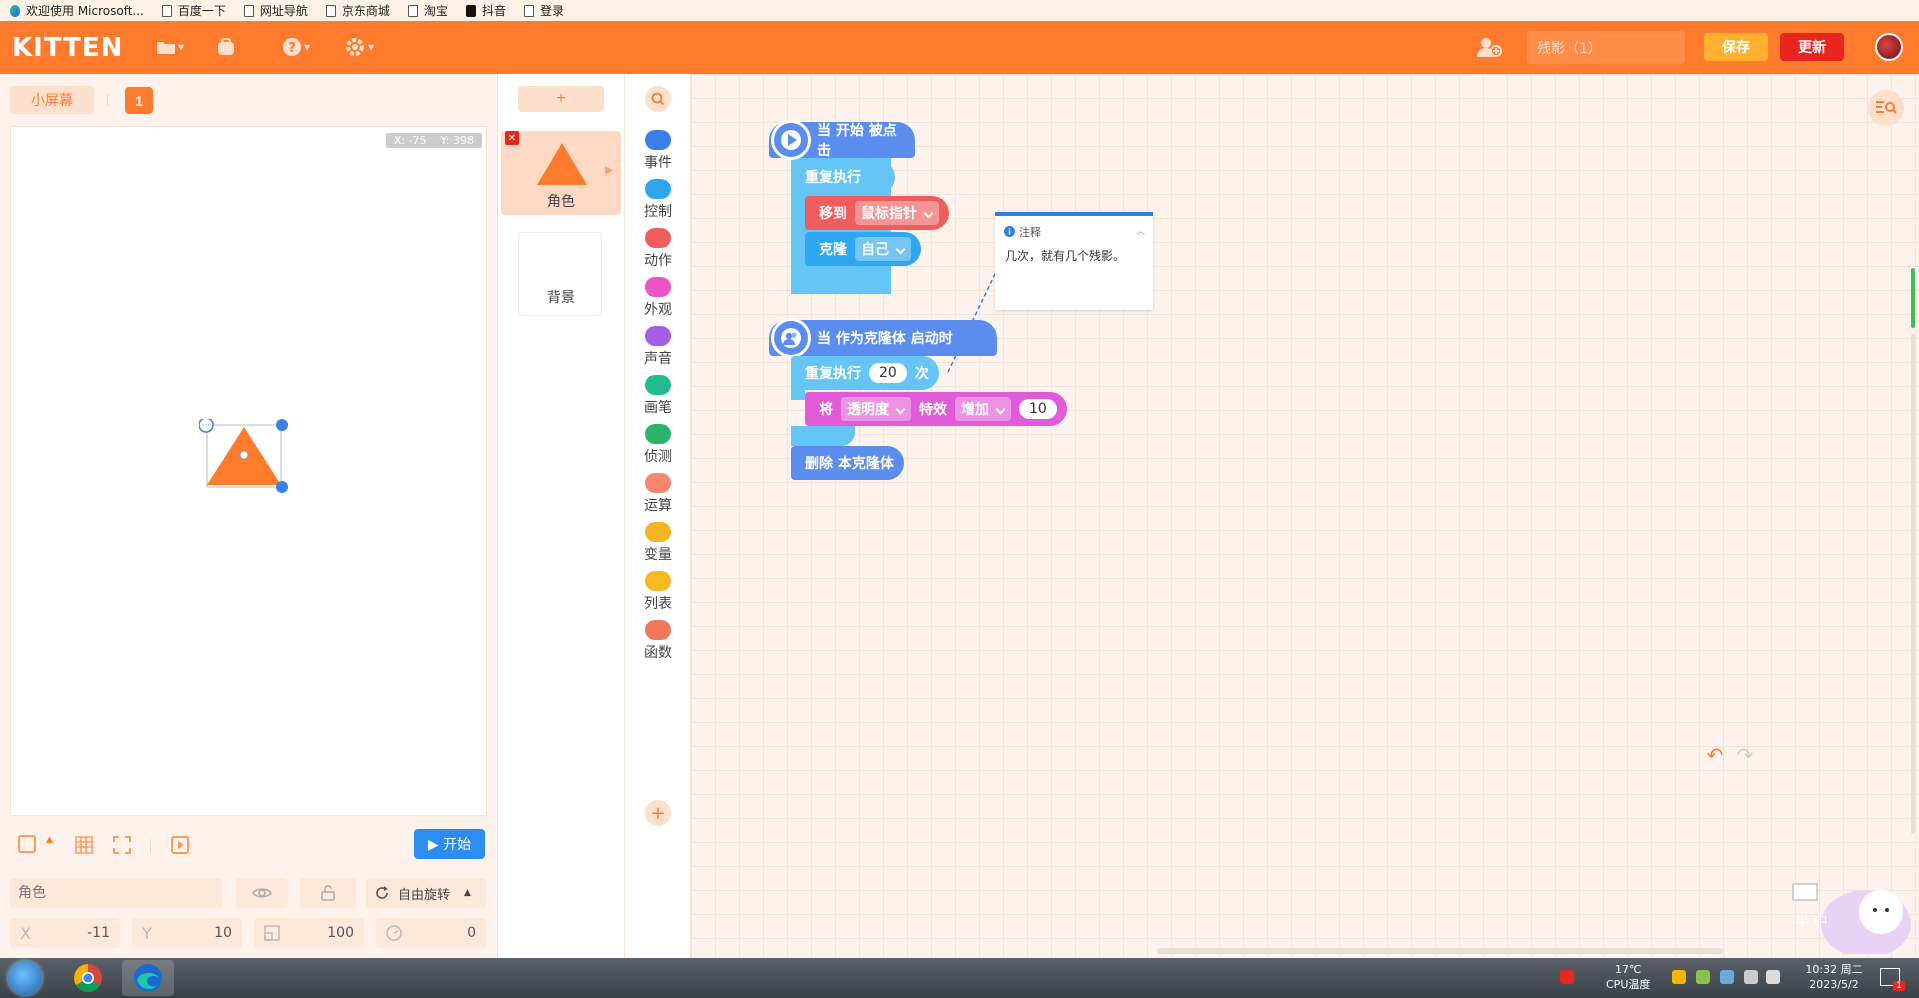 The width and height of the screenshot is (1919, 998). I want to click on effect-name-dropdown: 透明度, so click(876, 409).